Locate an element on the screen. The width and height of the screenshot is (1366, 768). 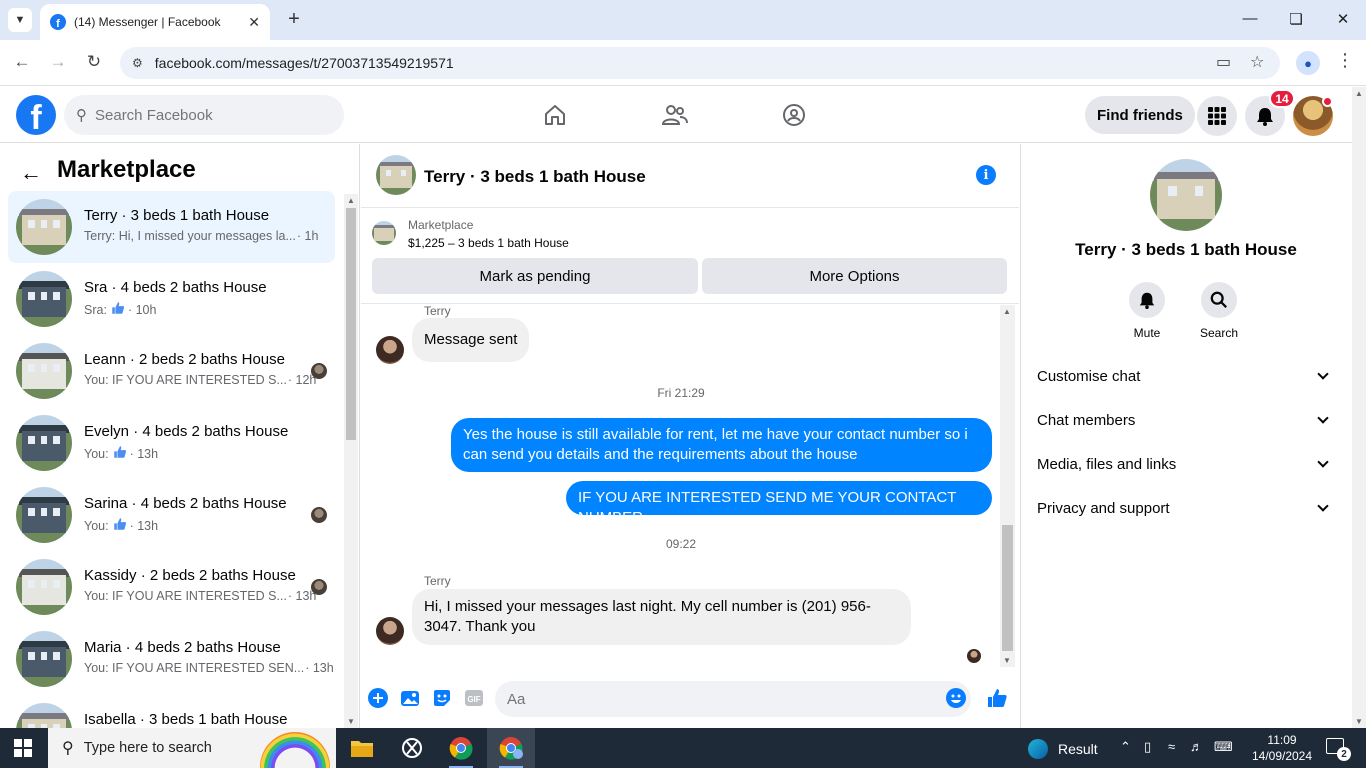
friends-icon is located at coordinates (675, 115).